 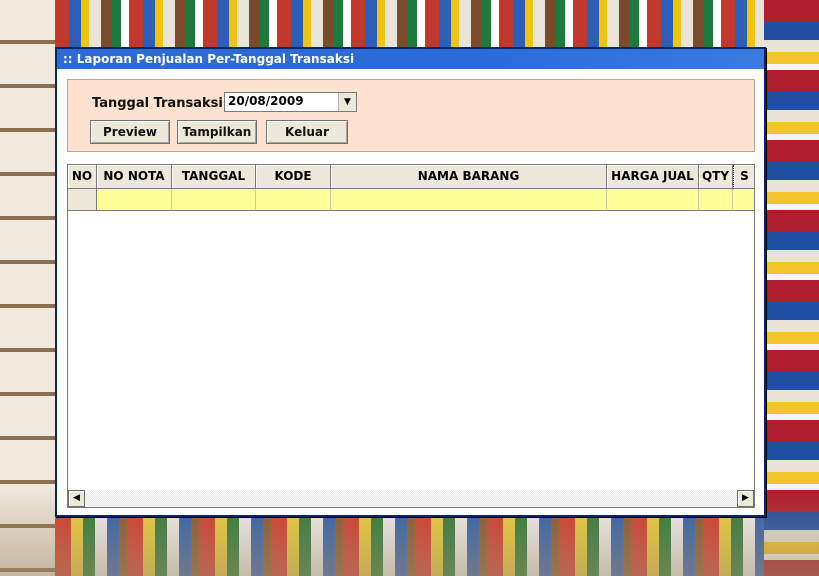 What do you see at coordinates (716, 177) in the screenshot?
I see `column-header-qty: QTY` at bounding box center [716, 177].